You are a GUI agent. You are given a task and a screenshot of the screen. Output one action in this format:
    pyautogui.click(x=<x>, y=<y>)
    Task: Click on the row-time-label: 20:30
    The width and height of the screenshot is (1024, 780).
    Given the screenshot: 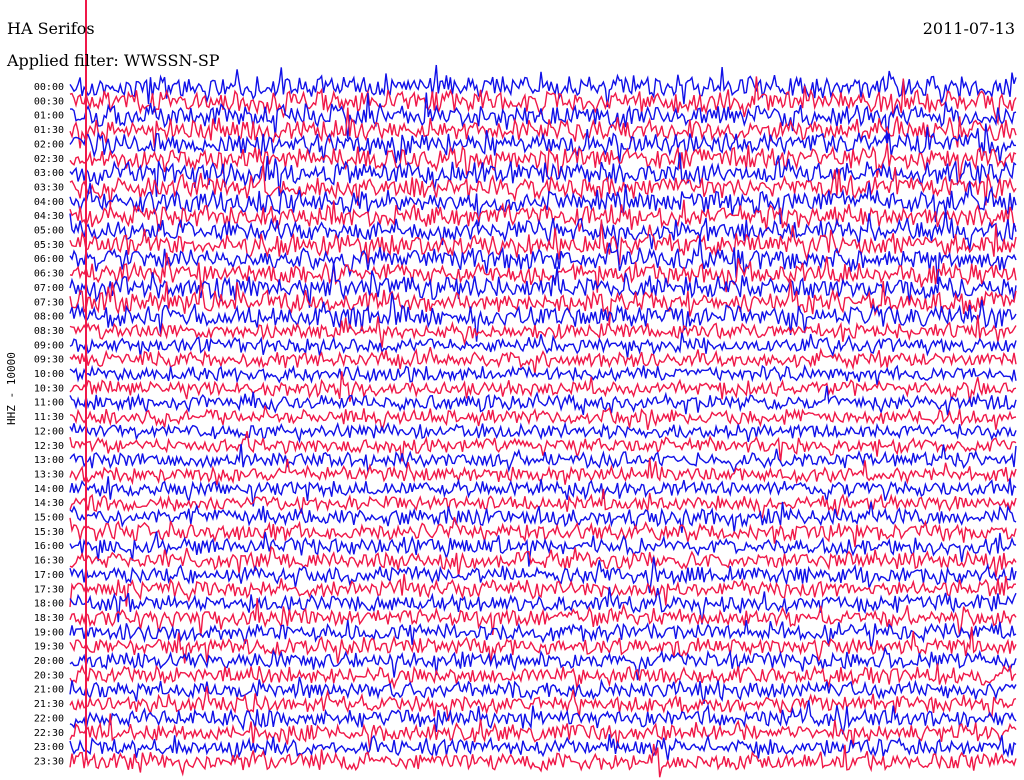 What is the action you would take?
    pyautogui.click(x=49, y=675)
    